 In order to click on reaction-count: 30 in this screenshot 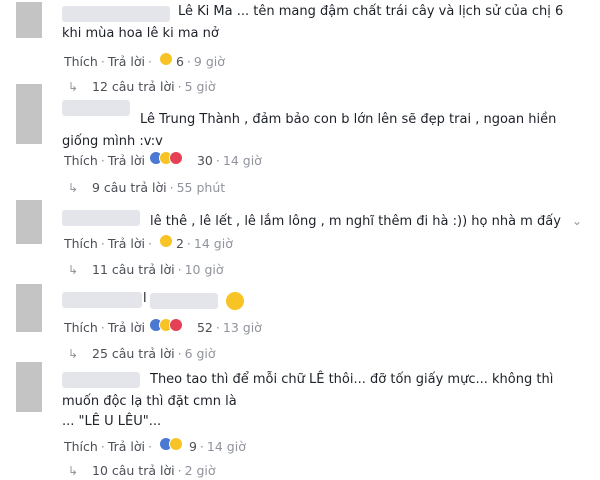, I will do `click(204, 160)`.